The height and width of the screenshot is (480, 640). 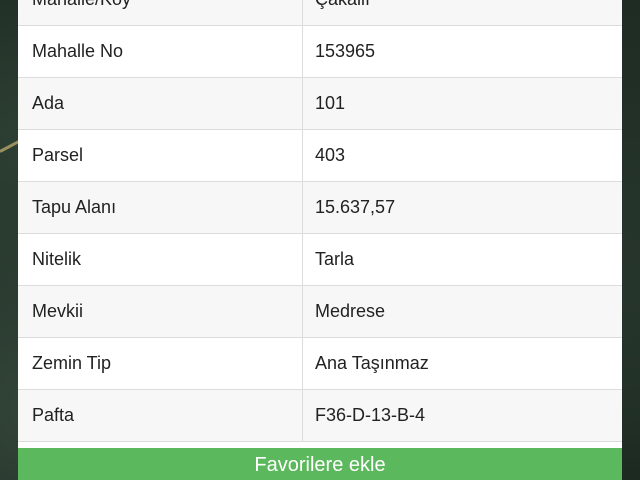 What do you see at coordinates (372, 363) in the screenshot?
I see `row-value: Ana Taşınmaz` at bounding box center [372, 363].